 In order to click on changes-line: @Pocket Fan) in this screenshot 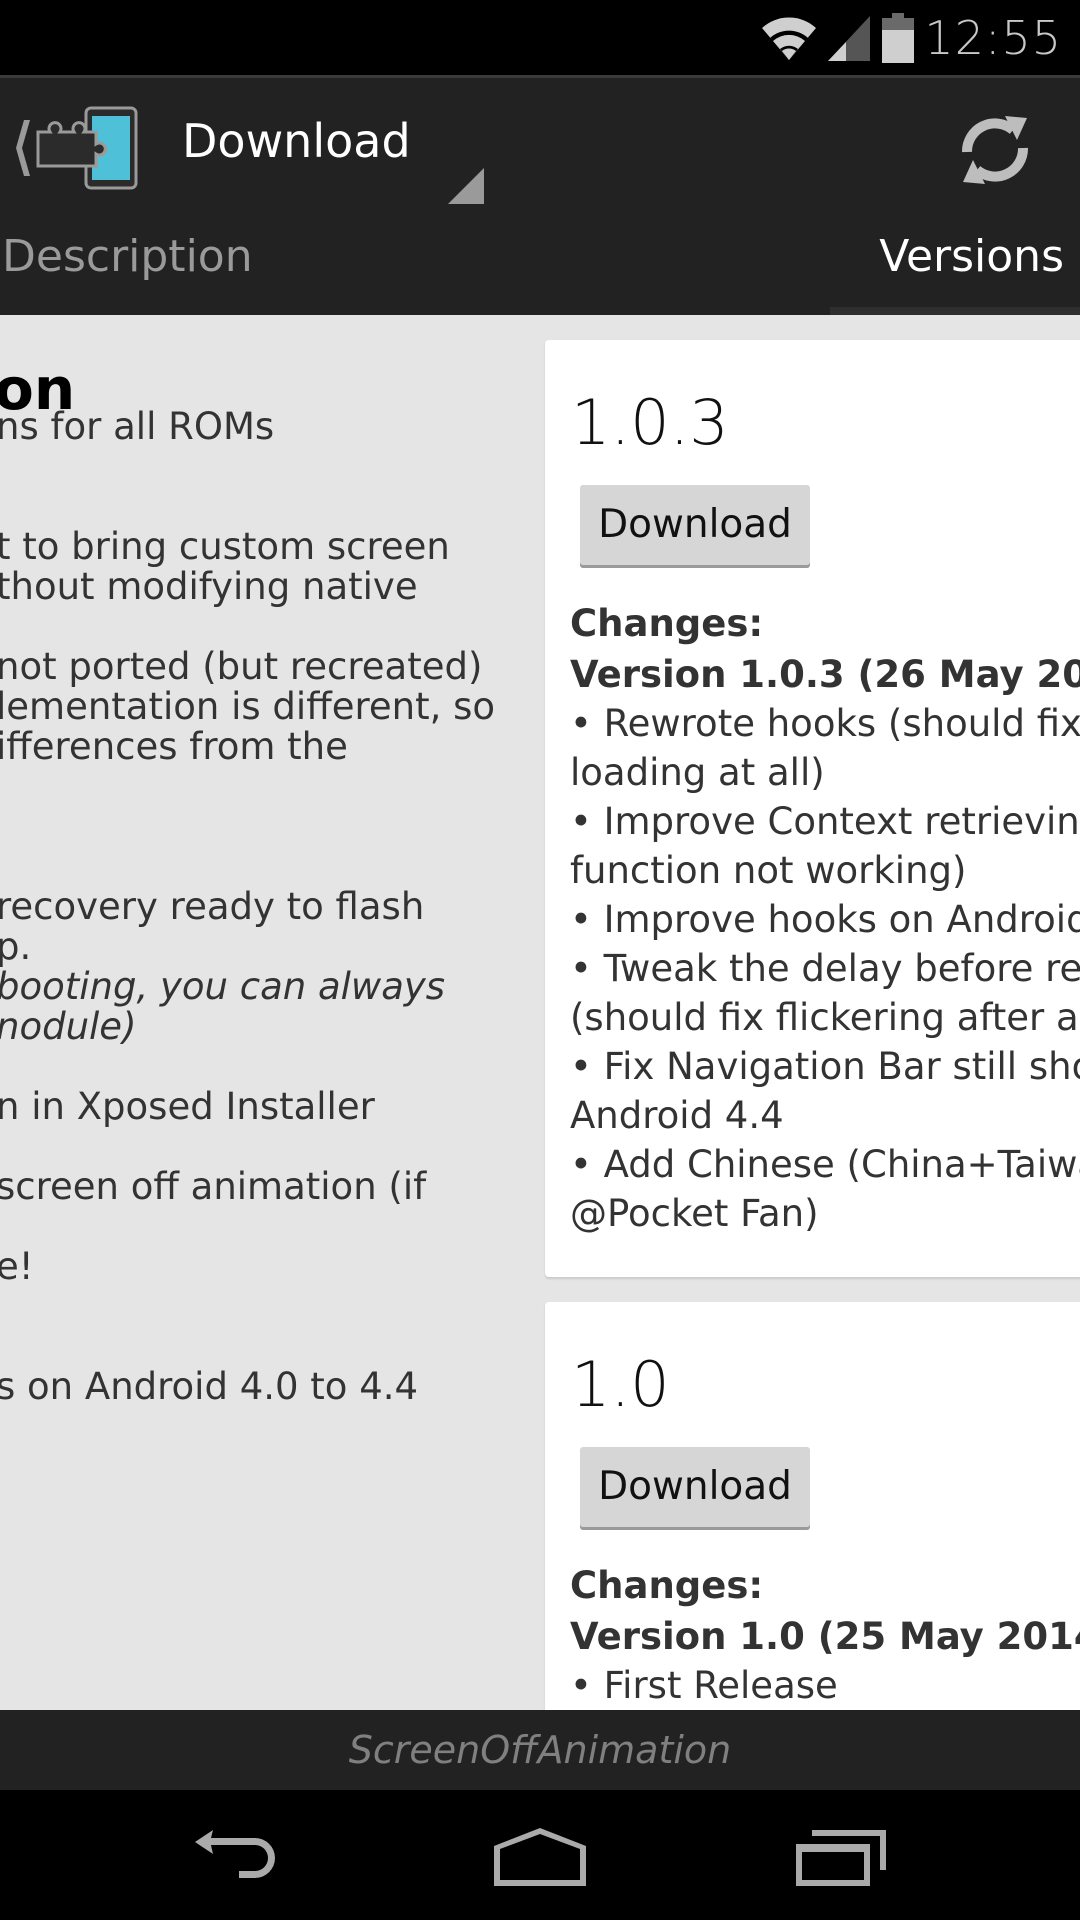, I will do `click(694, 1213)`.